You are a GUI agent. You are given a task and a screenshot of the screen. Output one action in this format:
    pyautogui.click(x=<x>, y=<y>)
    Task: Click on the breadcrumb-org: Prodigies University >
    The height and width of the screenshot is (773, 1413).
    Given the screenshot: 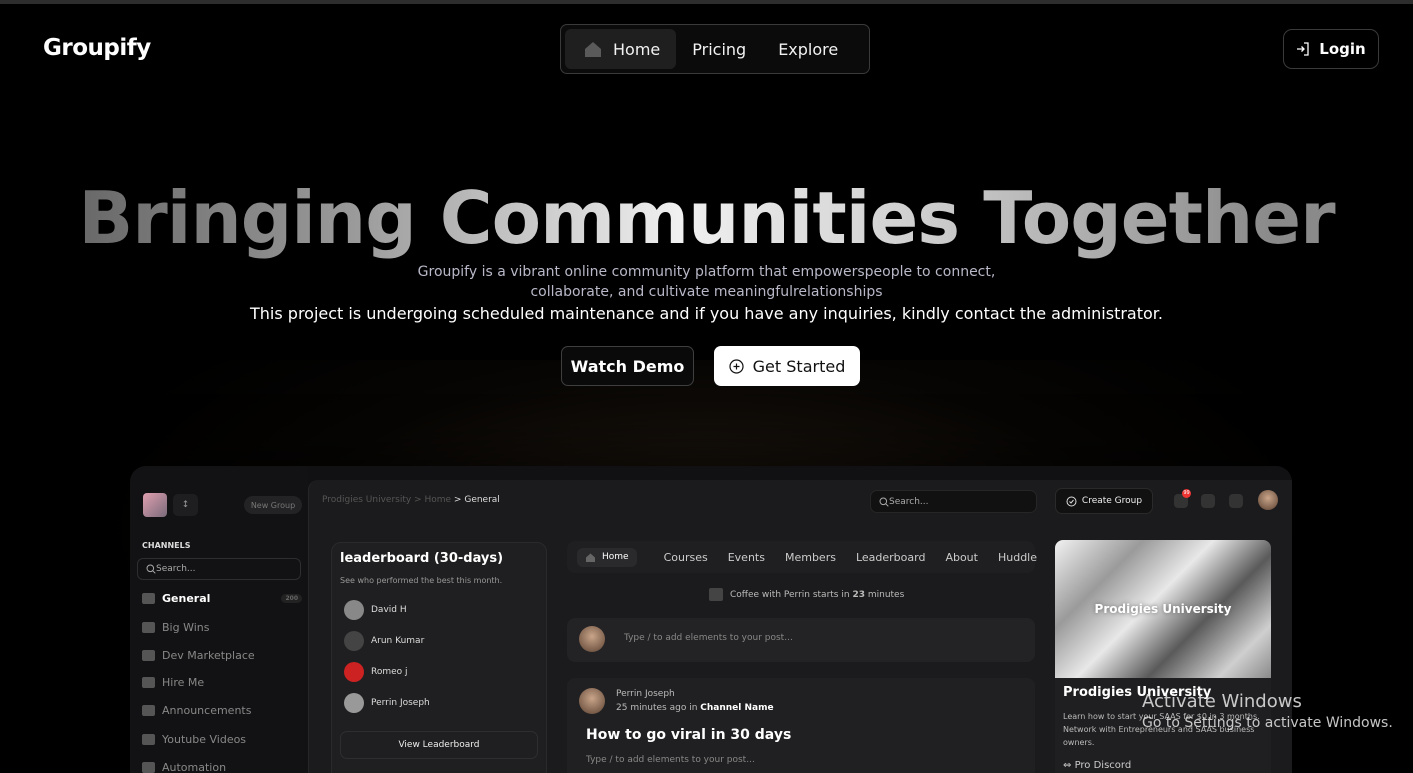 What is the action you would take?
    pyautogui.click(x=372, y=500)
    